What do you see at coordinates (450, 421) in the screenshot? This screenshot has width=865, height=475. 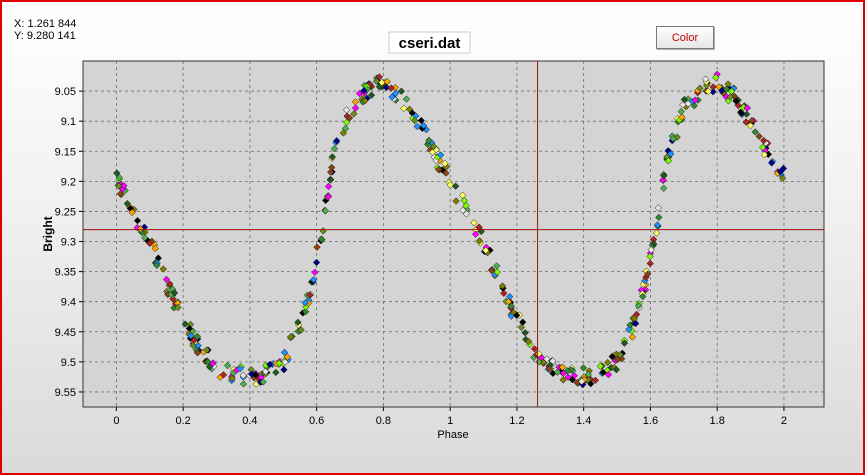 I see `x-tick-label: 1` at bounding box center [450, 421].